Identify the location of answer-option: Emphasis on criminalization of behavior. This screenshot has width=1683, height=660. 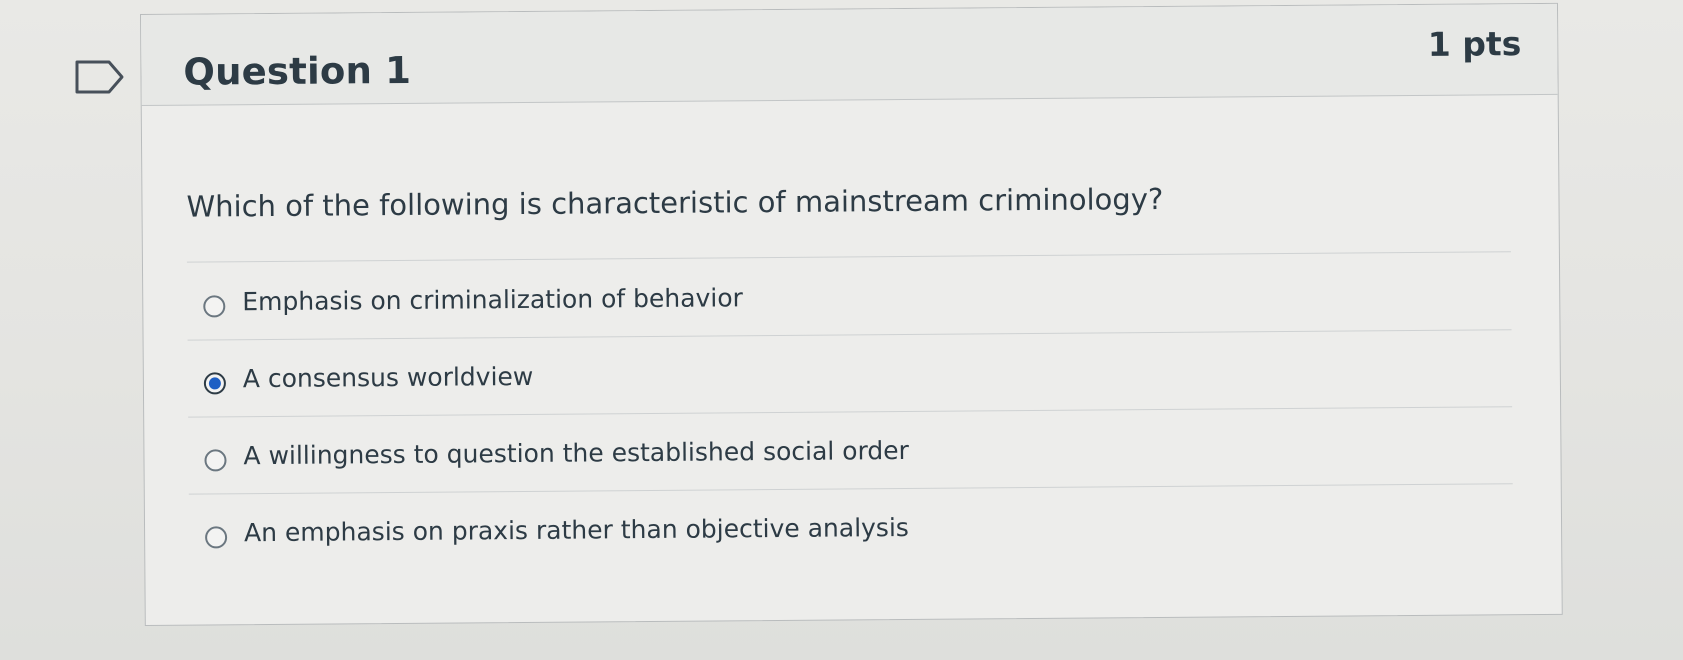
(849, 297).